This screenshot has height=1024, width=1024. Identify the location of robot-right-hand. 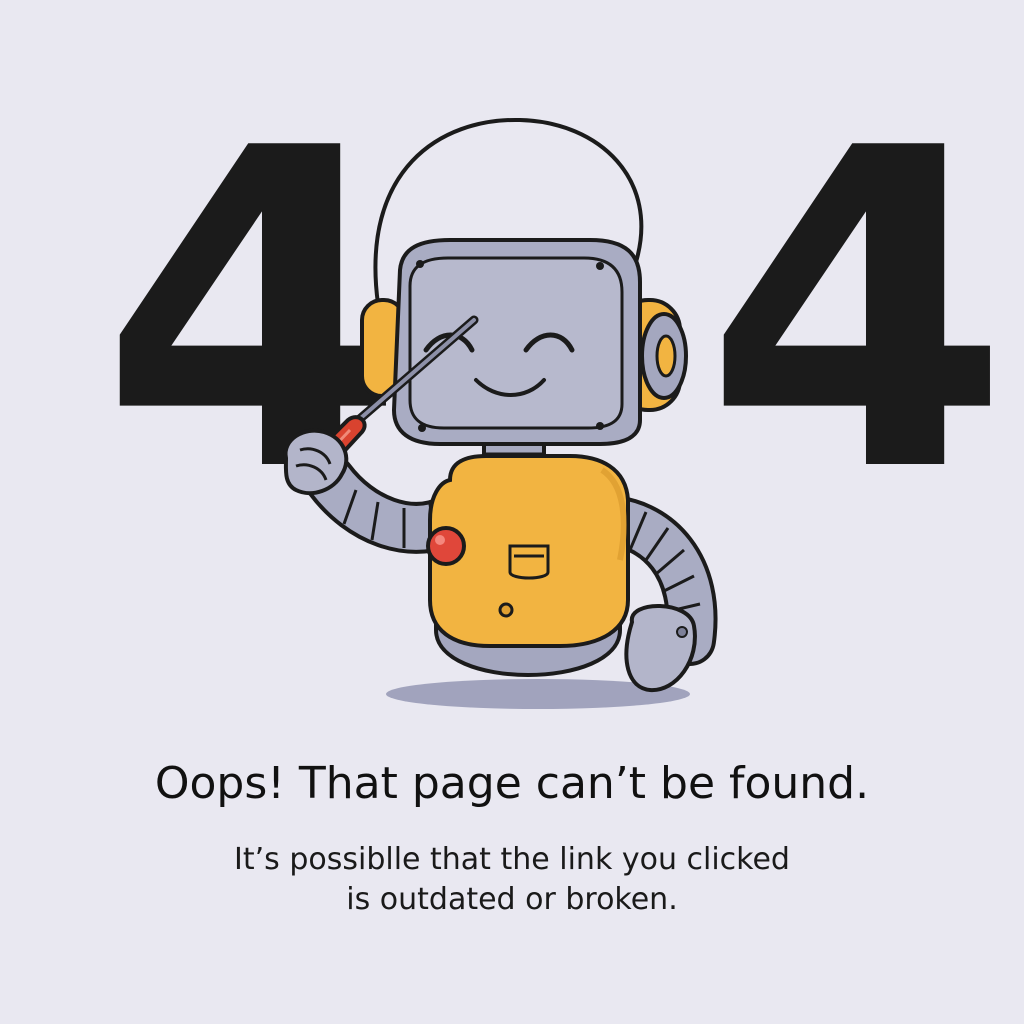
(660, 648).